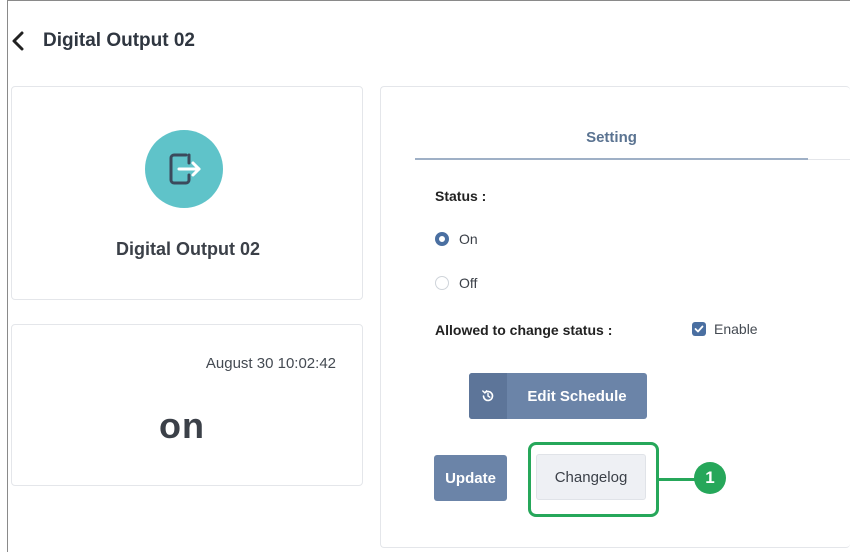 The width and height of the screenshot is (850, 552). I want to click on page-title: Digital Output 02, so click(119, 40).